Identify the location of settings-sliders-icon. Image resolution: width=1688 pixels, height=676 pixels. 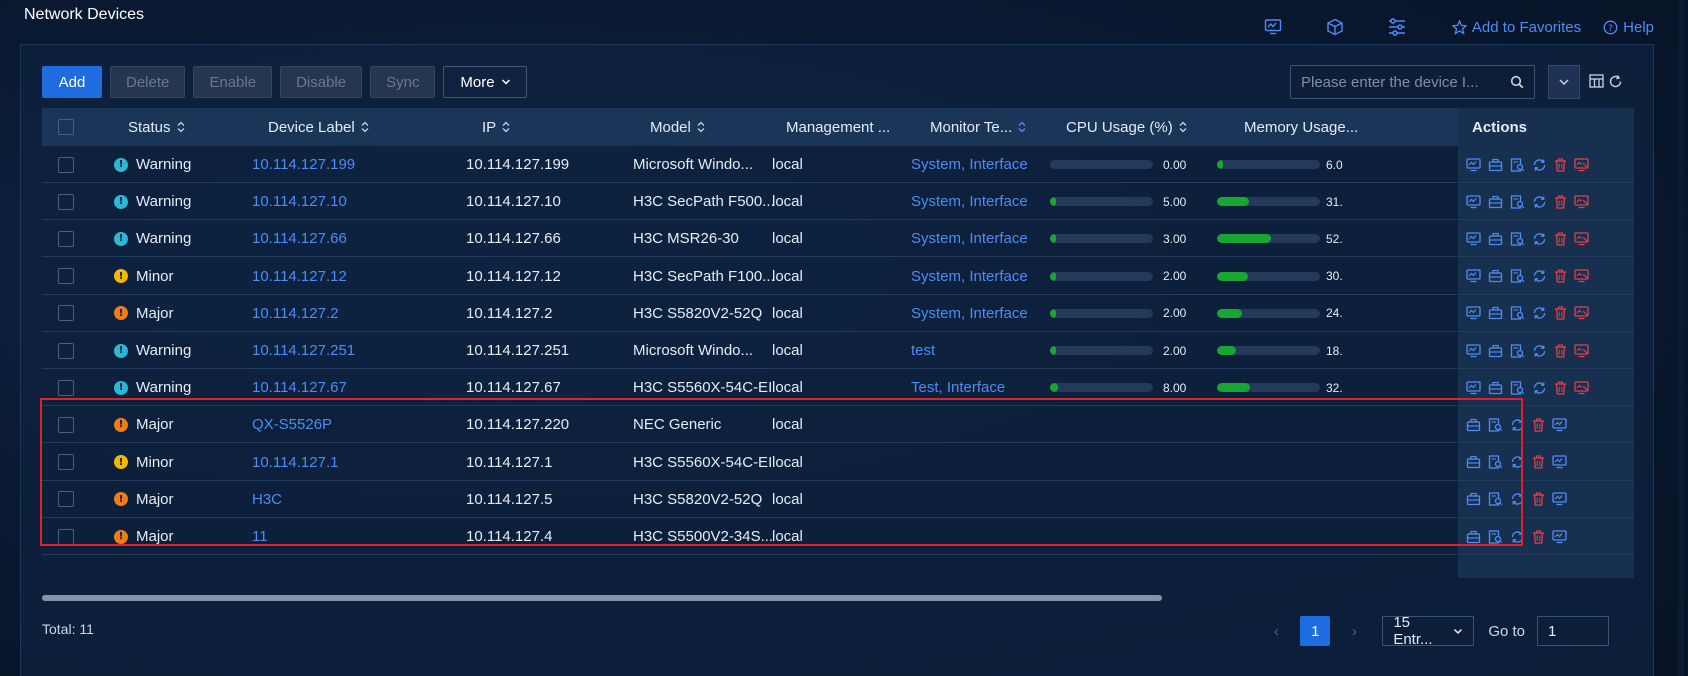
(1397, 27).